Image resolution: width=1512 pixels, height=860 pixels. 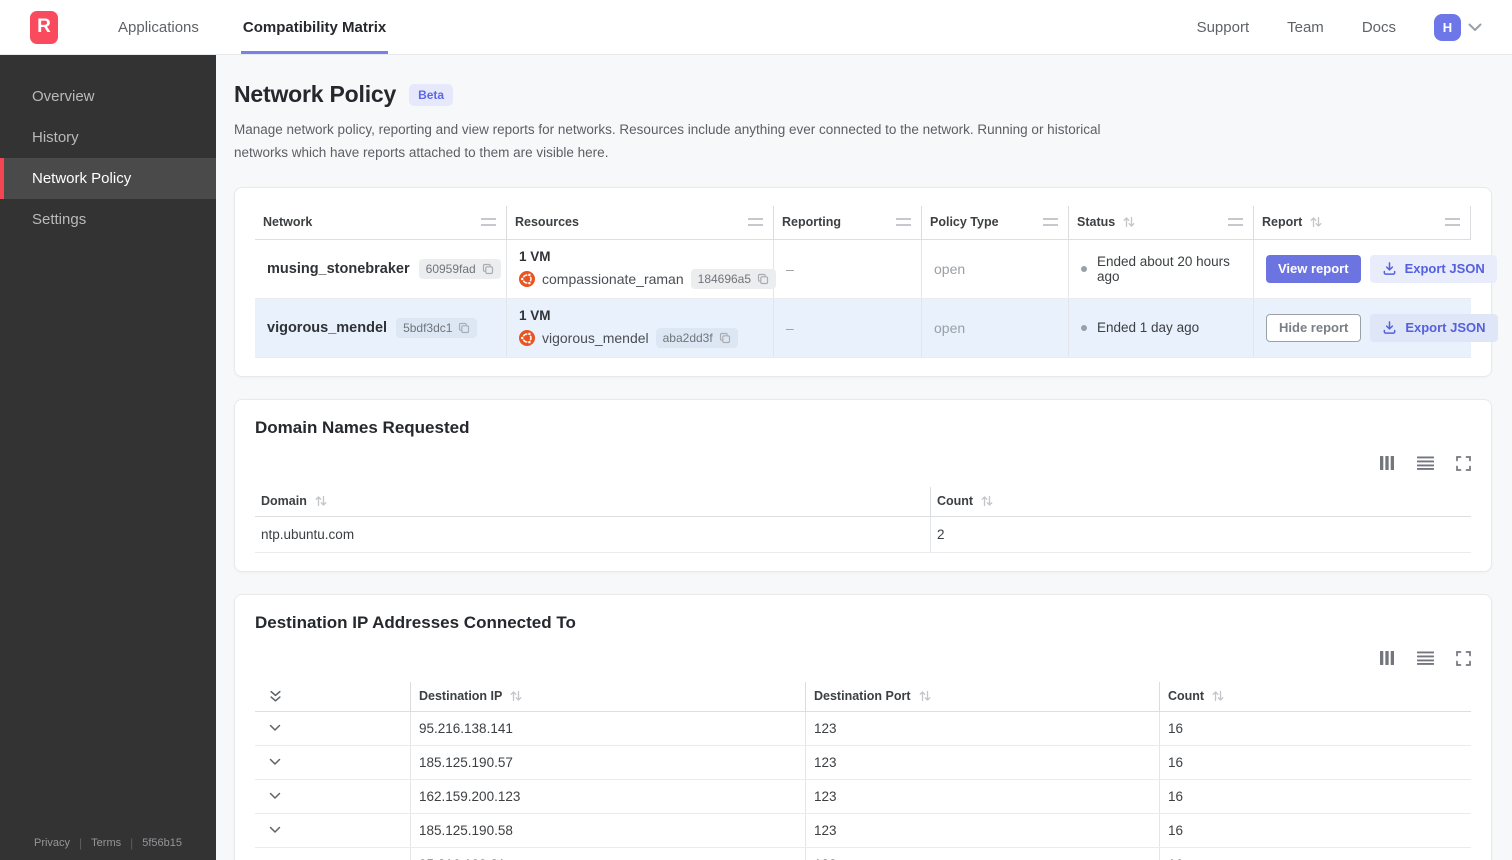 I want to click on column-label: Status, so click(x=1096, y=222).